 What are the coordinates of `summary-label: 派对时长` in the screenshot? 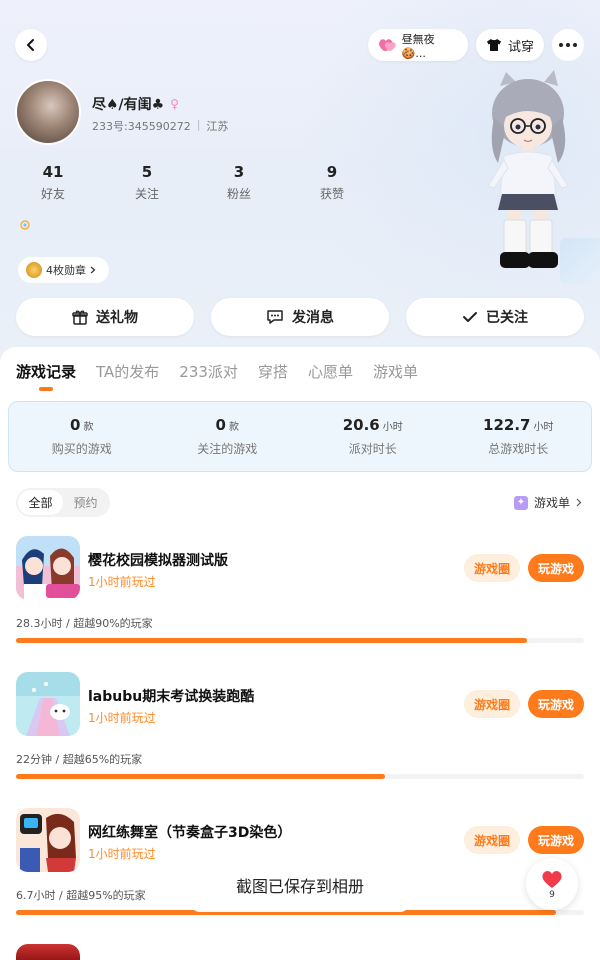 It's located at (372, 449).